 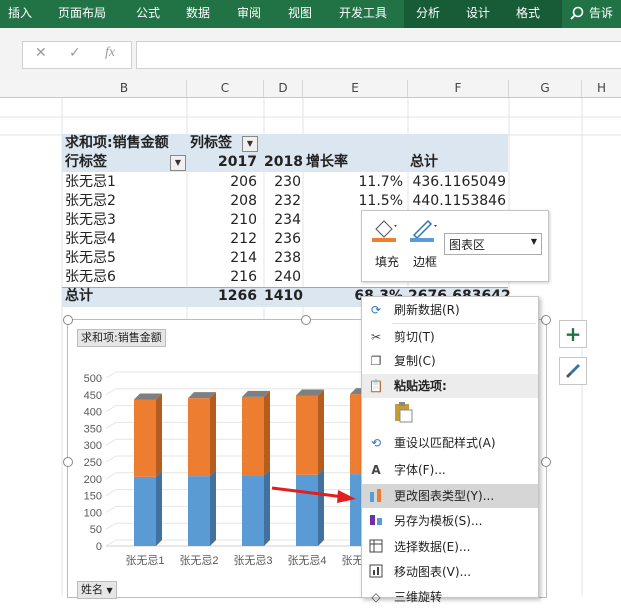 I want to click on pivot-row-label: 行标签, so click(x=86, y=162).